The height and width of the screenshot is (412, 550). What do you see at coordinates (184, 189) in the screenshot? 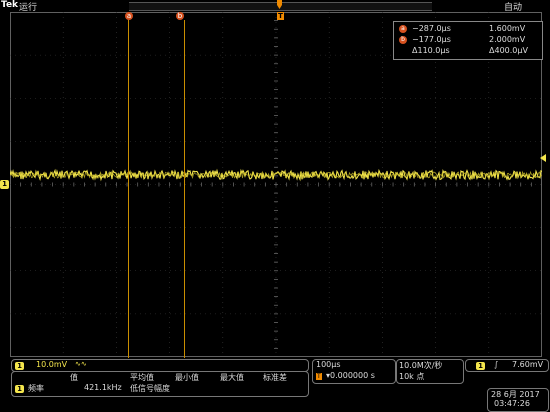
I see `cursor-b-line` at bounding box center [184, 189].